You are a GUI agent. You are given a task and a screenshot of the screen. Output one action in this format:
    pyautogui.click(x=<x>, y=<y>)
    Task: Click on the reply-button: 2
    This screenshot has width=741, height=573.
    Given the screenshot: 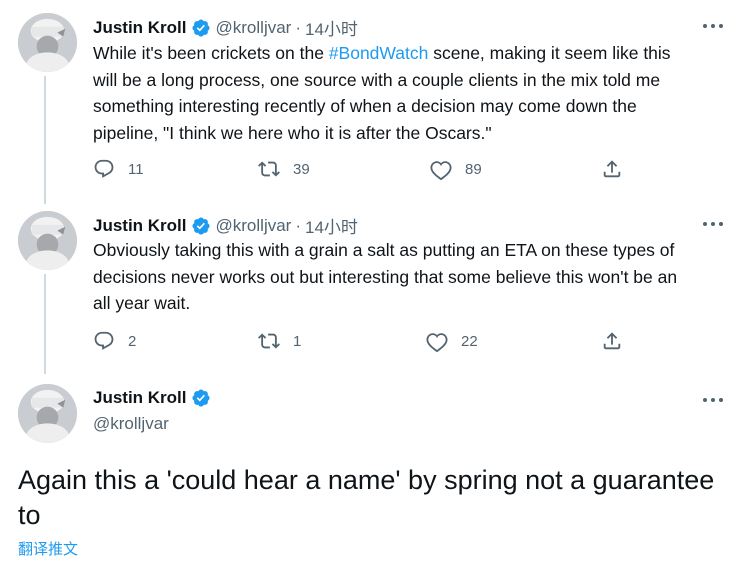 What is the action you would take?
    pyautogui.click(x=114, y=341)
    